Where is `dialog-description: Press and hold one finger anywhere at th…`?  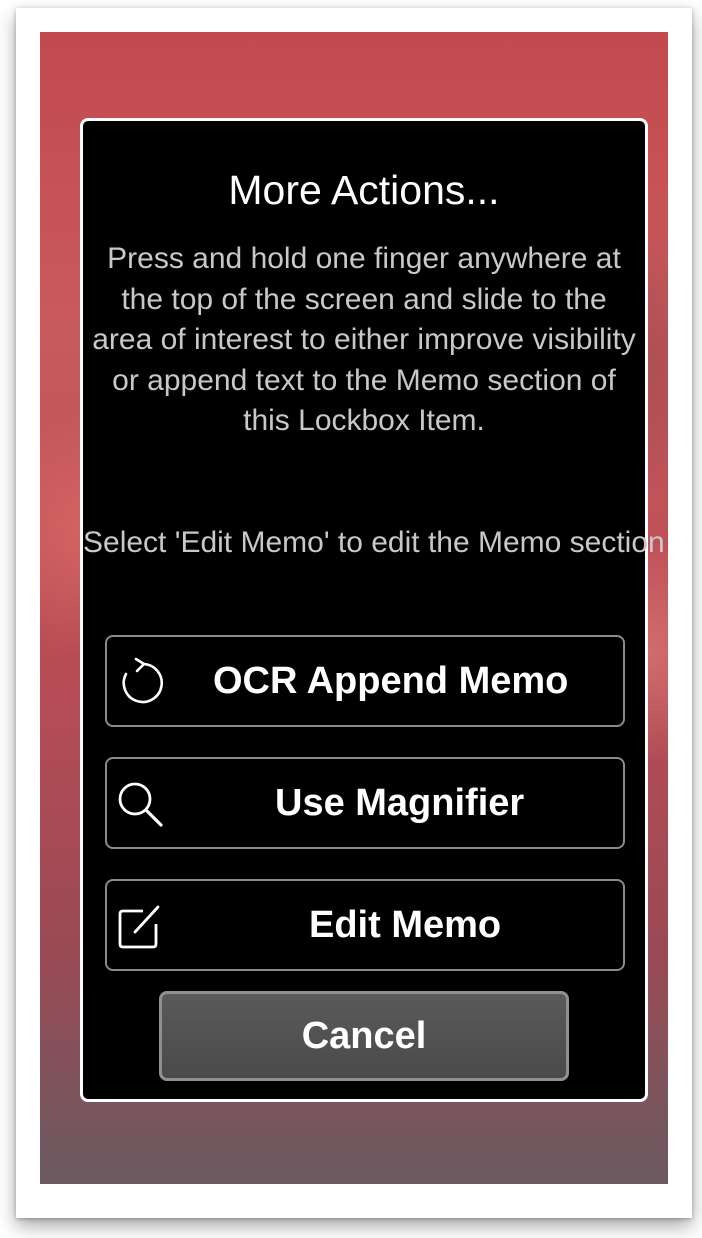 dialog-description: Press and hold one finger anywhere at th… is located at coordinates (364, 339).